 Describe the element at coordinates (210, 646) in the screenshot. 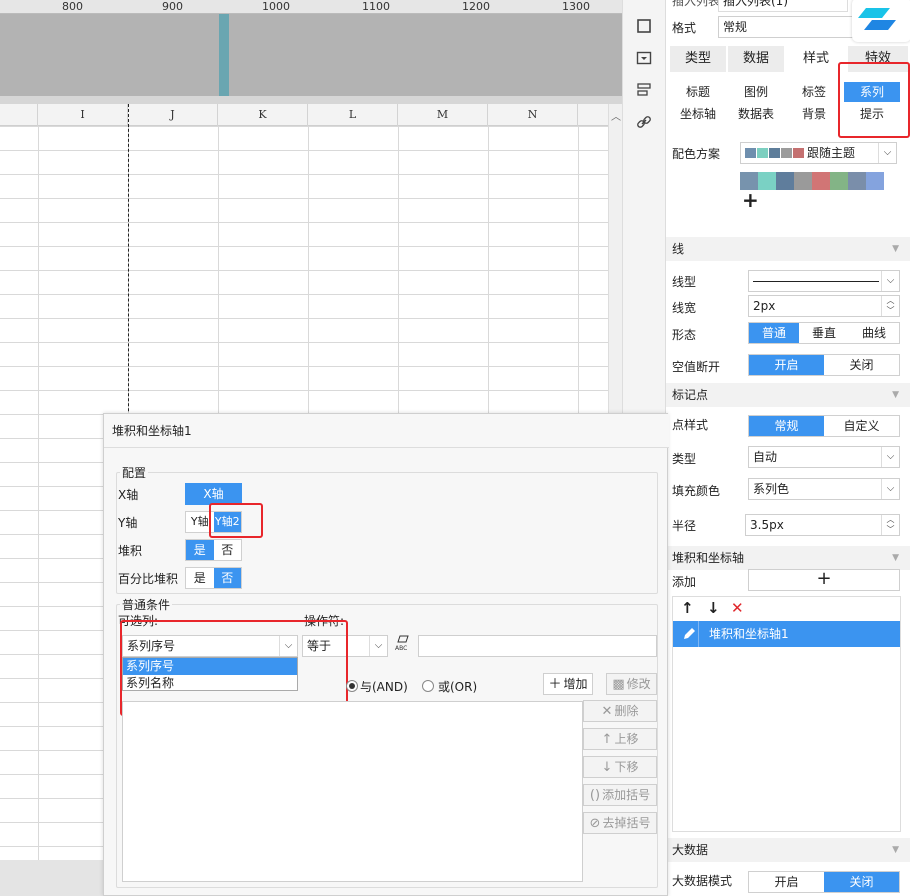

I see `column-select: 系列序号 ⌵` at that location.